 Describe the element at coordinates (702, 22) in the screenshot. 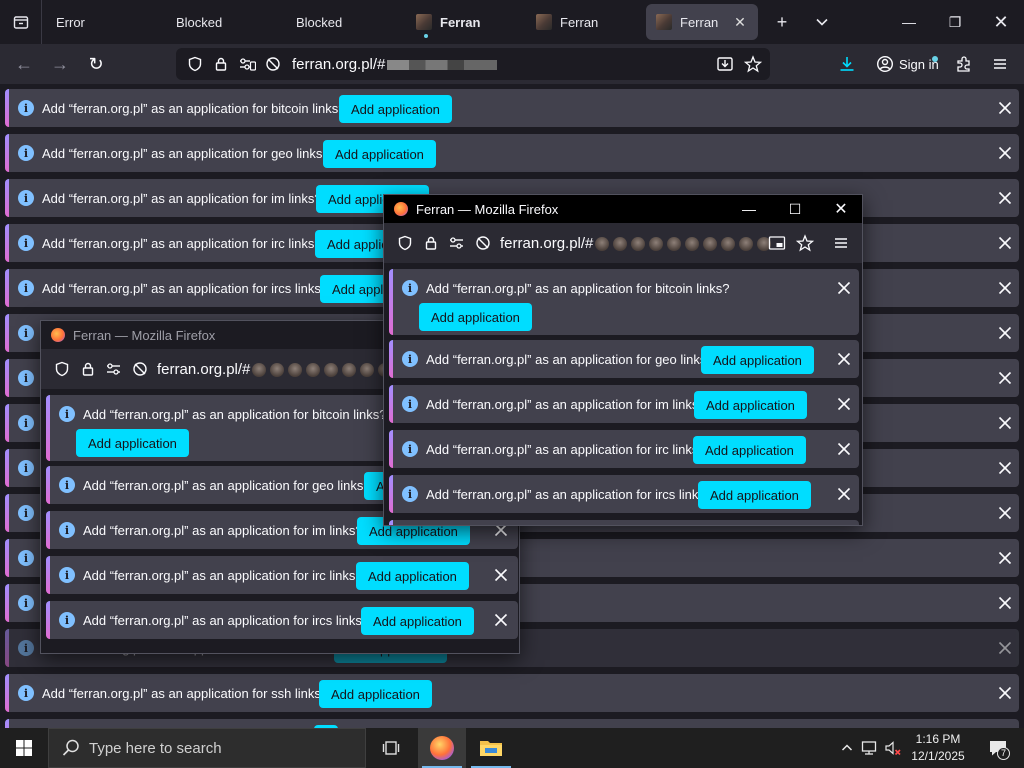

I see `browser-tab: Ferran ✕` at that location.